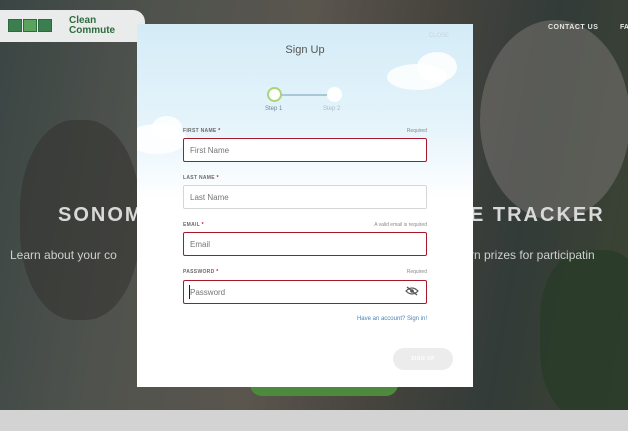  I want to click on clean-commute-logo-icon, so click(30, 25).